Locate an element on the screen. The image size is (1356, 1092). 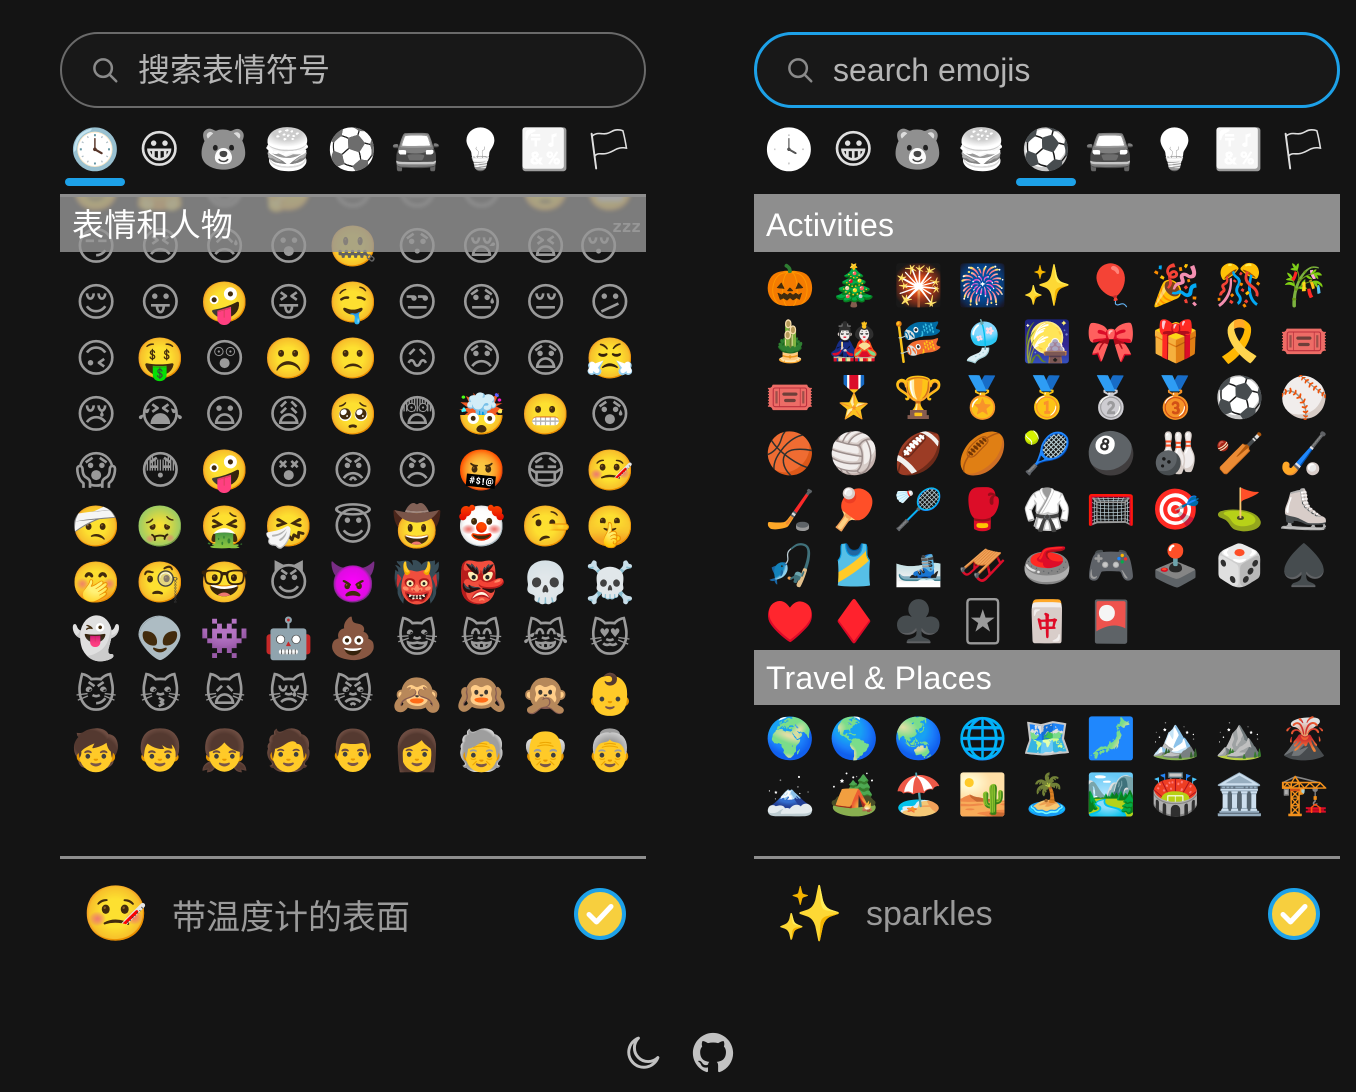
emoji-cell: 🎆 is located at coordinates (983, 286).